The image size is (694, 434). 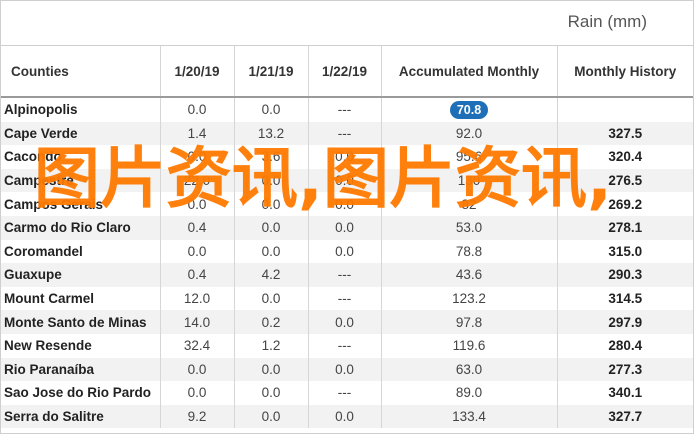 What do you see at coordinates (270, 157) in the screenshot?
I see `cell-date-2: 3.6` at bounding box center [270, 157].